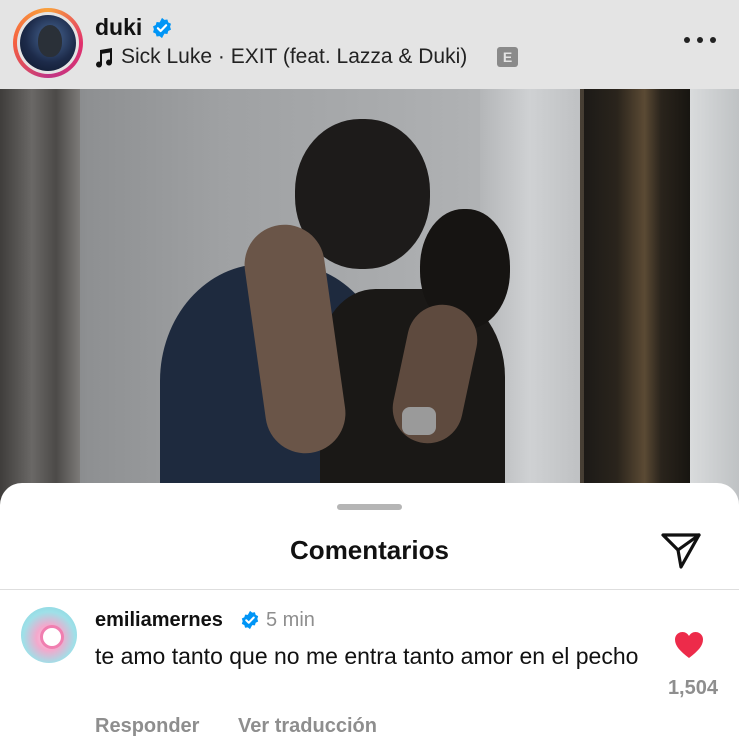 The image size is (739, 751). What do you see at coordinates (700, 41) in the screenshot?
I see `more-options-icon` at bounding box center [700, 41].